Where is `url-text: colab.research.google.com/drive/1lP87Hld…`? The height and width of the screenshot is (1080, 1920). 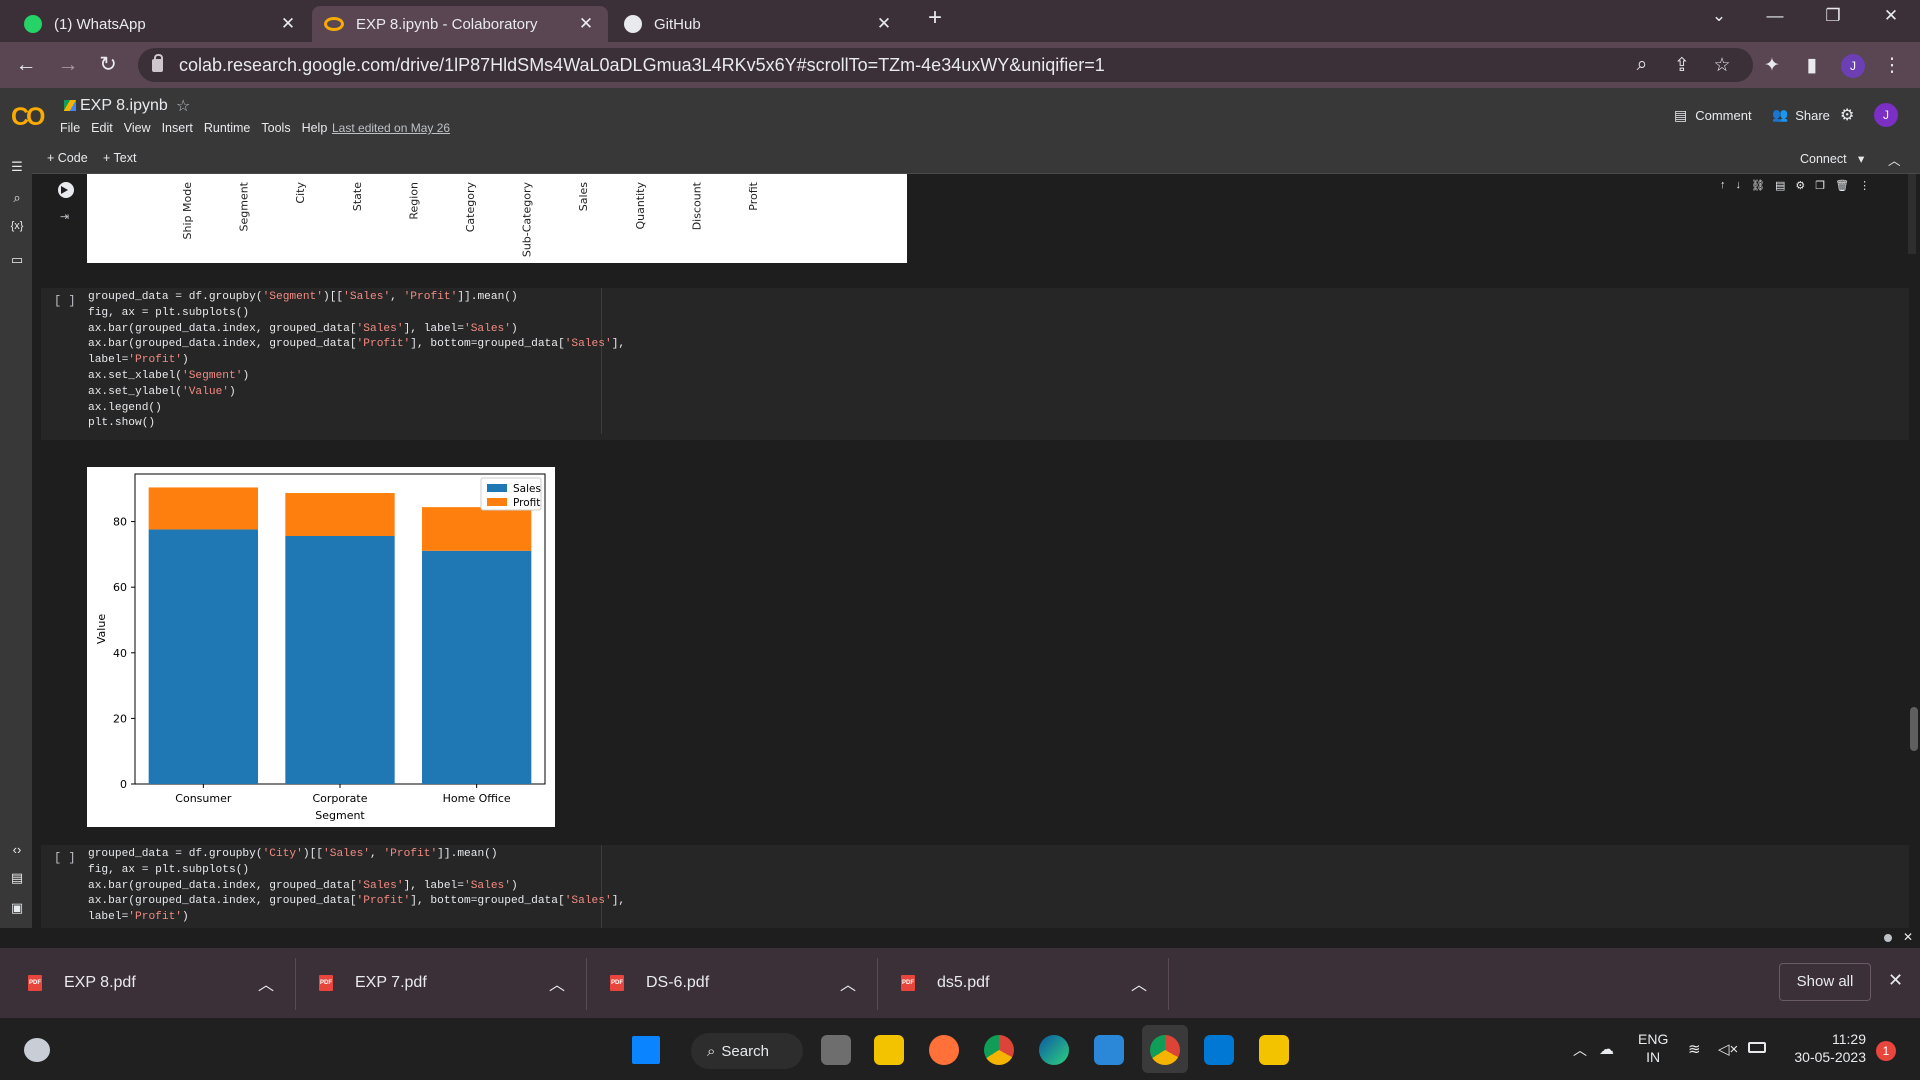
url-text: colab.research.google.com/drive/1lP87Hld… is located at coordinates (642, 64).